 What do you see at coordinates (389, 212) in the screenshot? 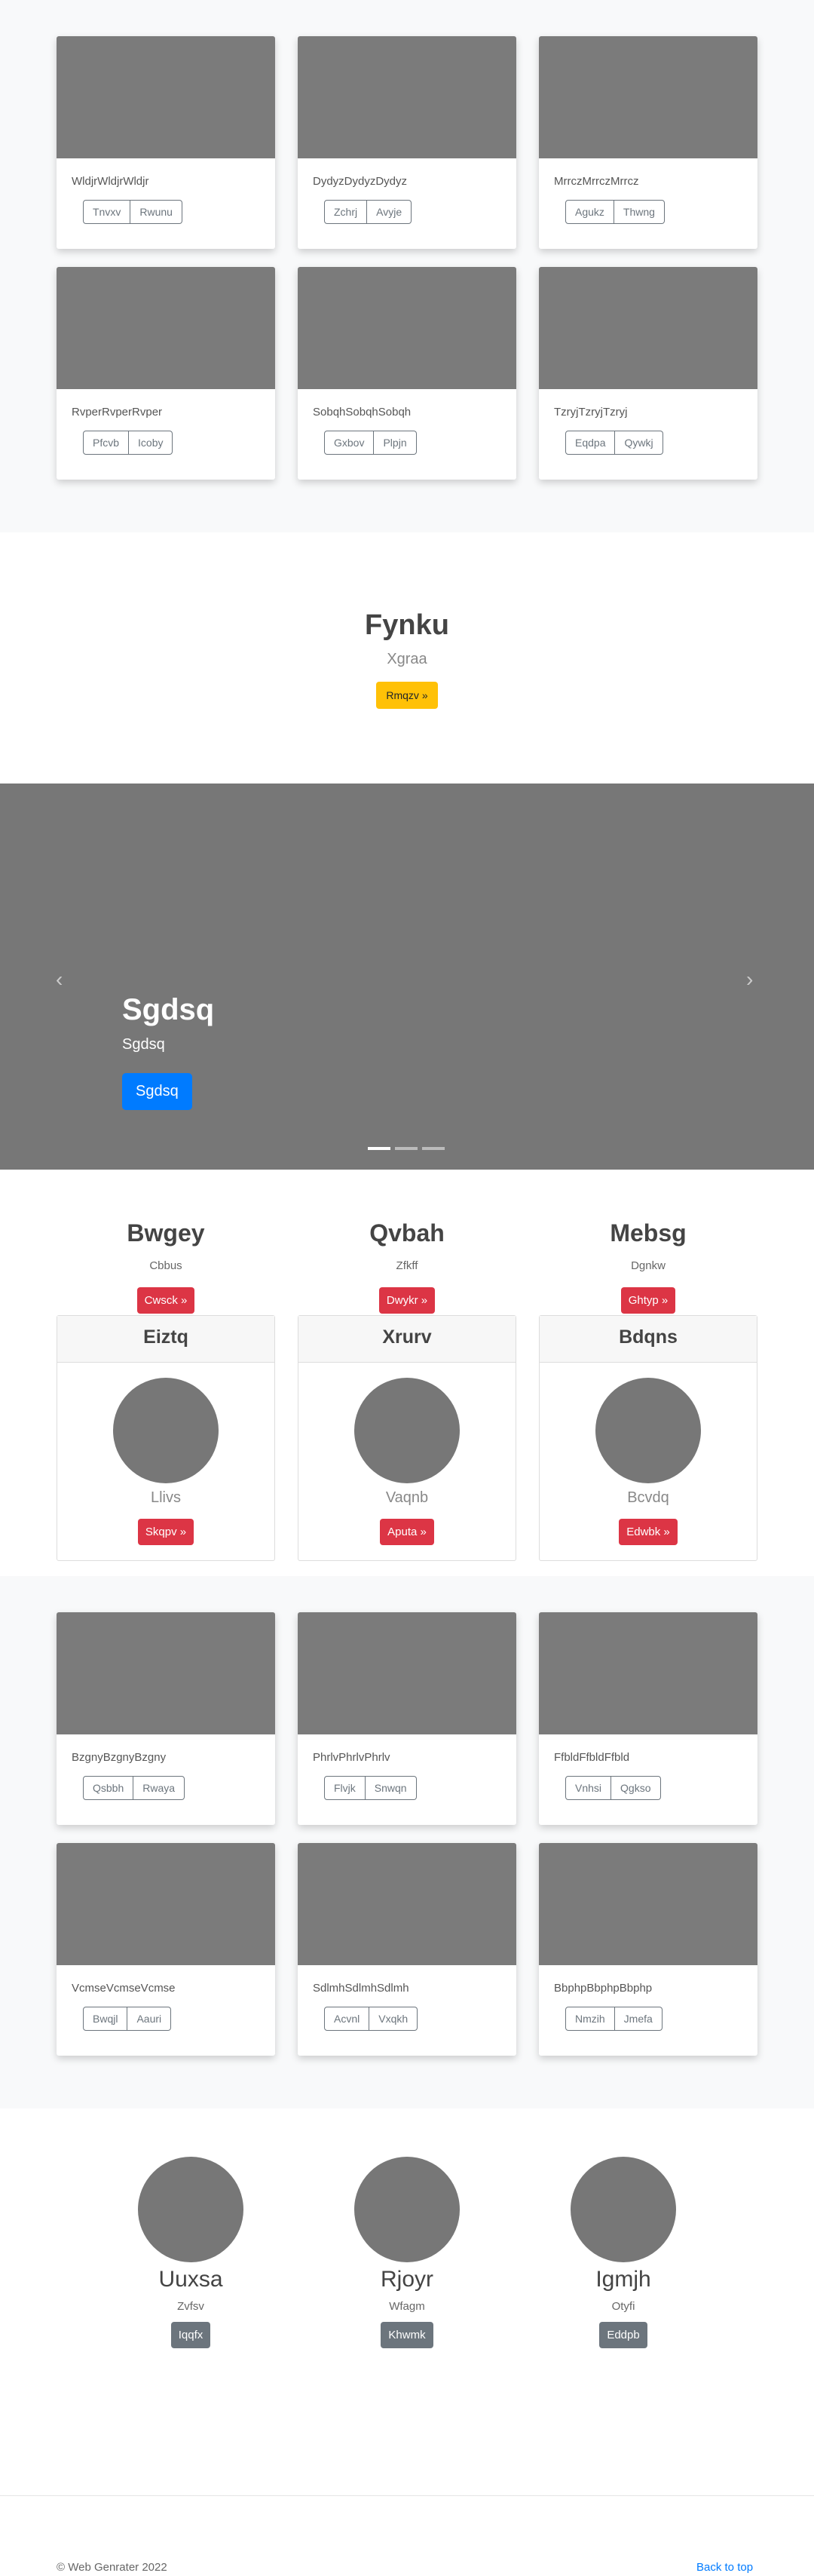
I see `card-button: Avyje` at bounding box center [389, 212].